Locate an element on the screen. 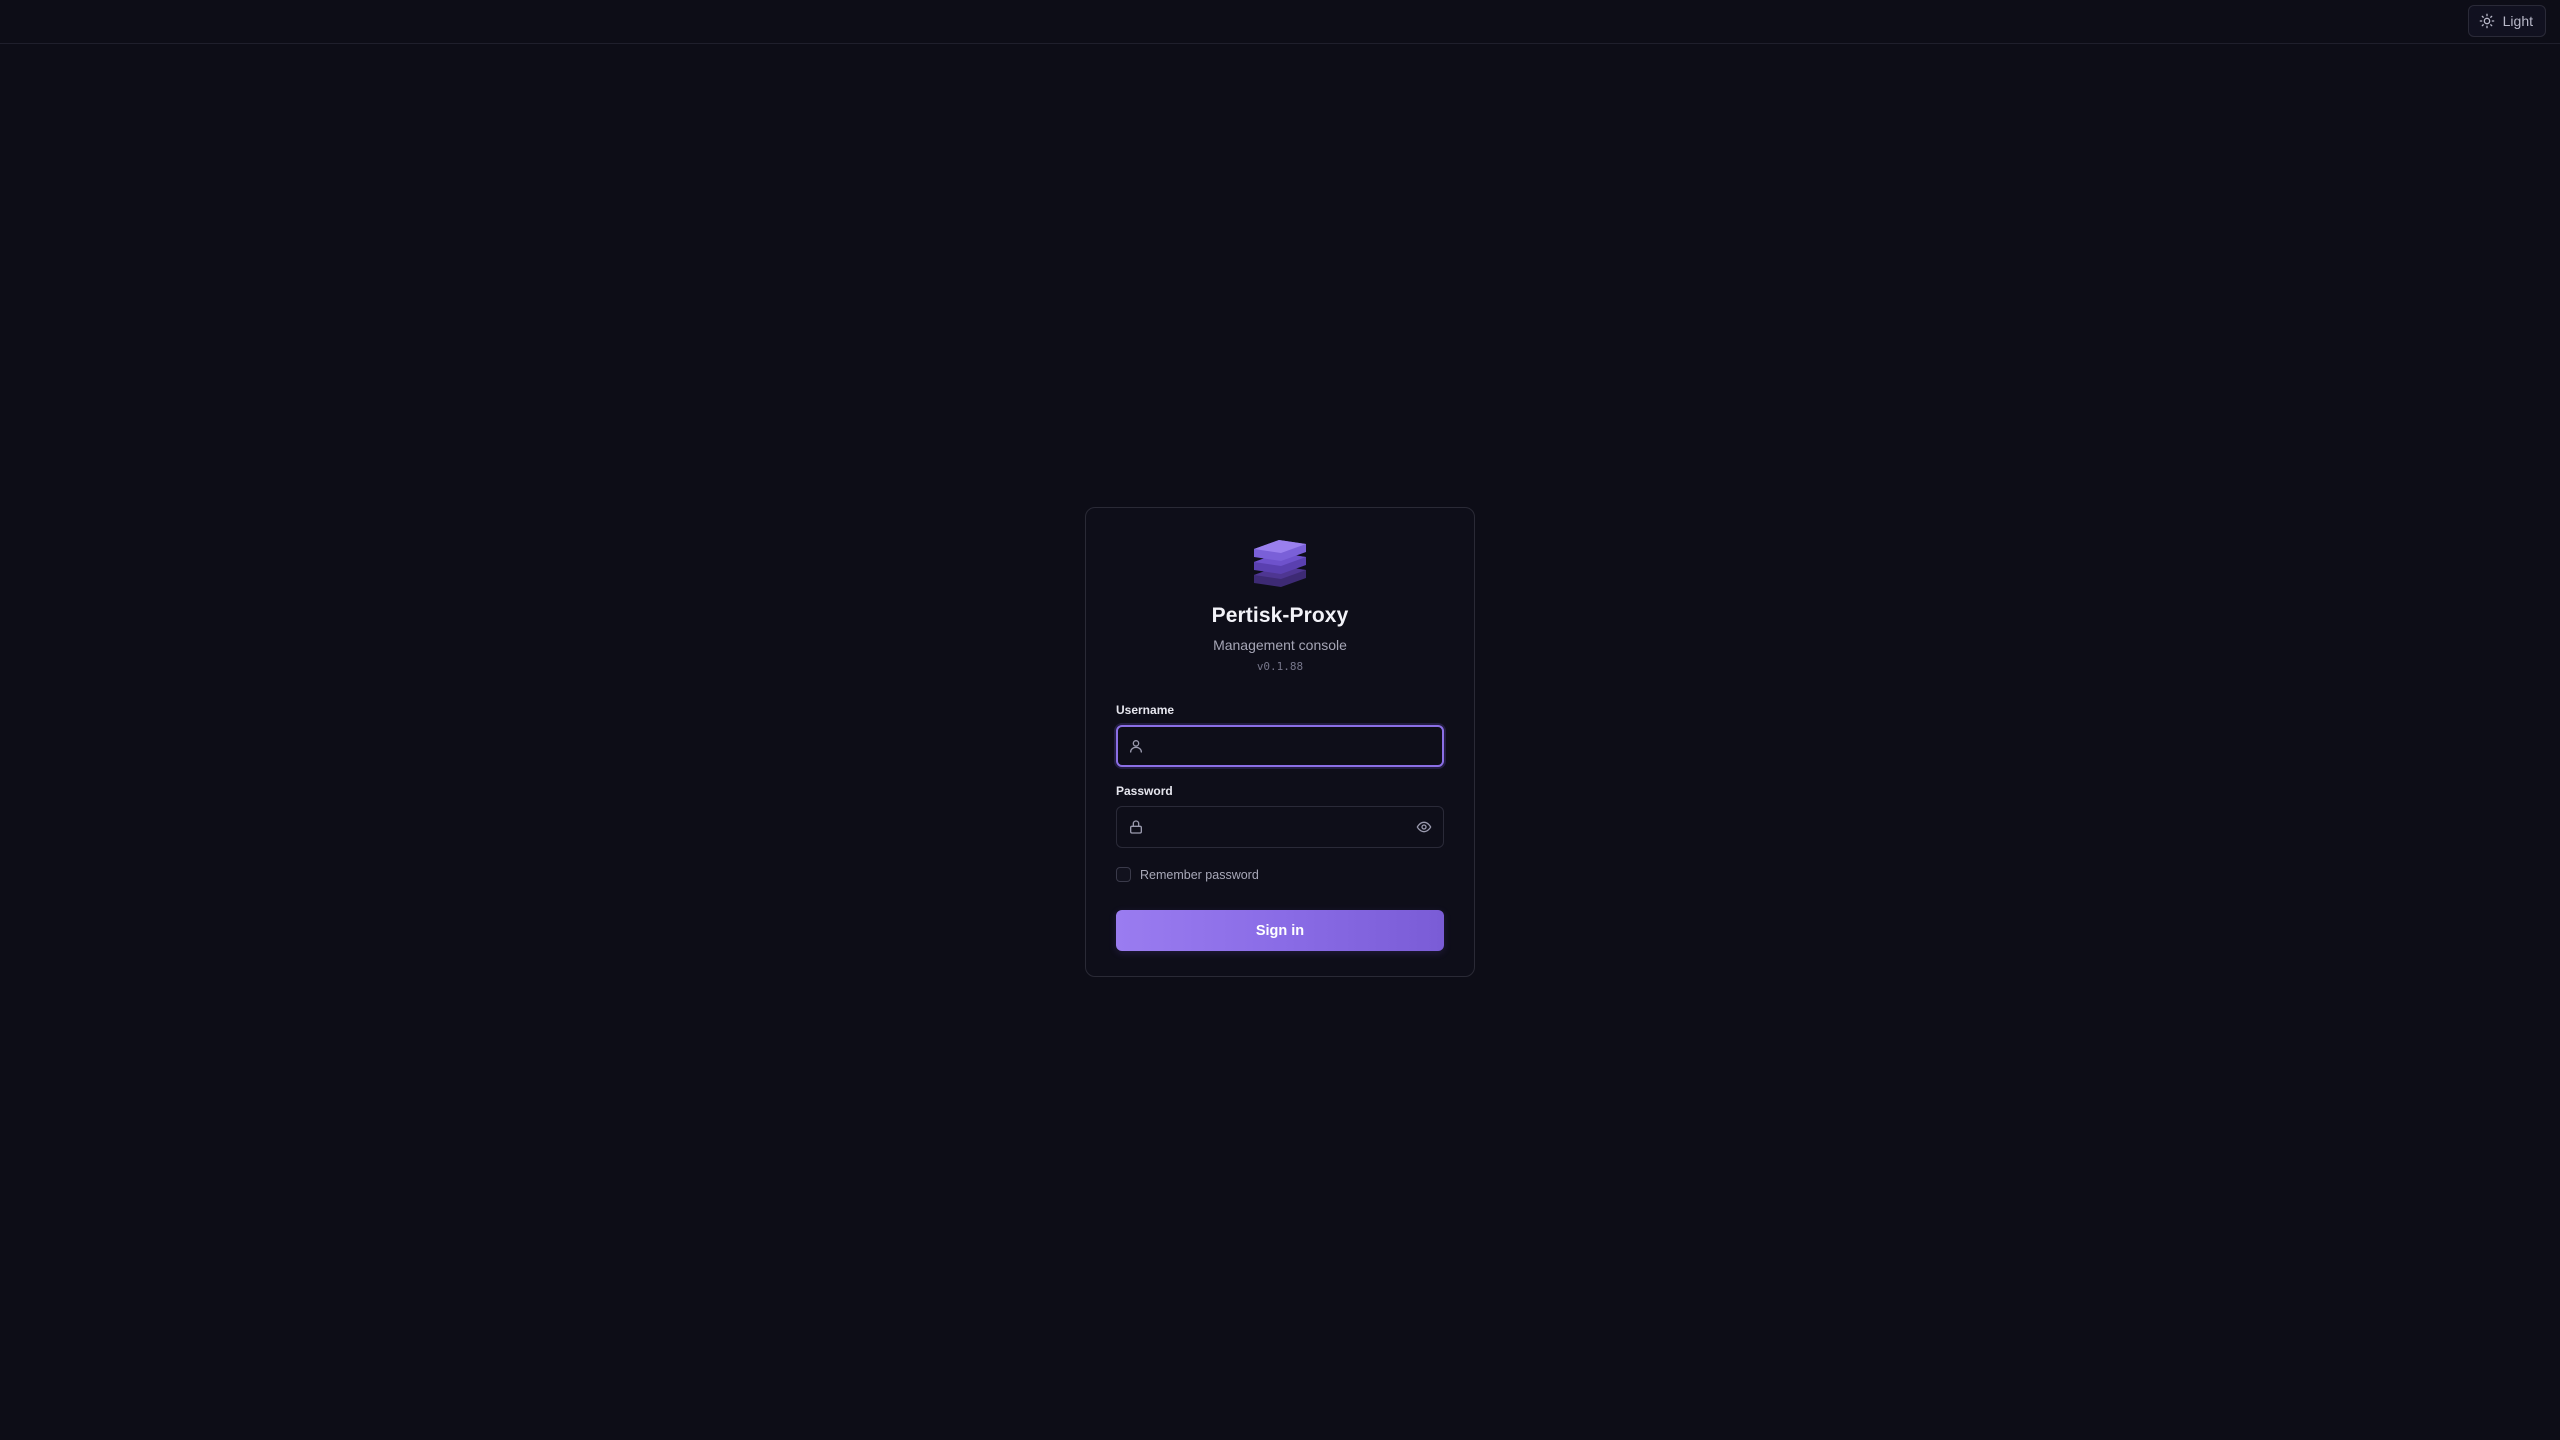 The height and width of the screenshot is (1440, 2560). top-bar: Light is located at coordinates (1280, 22).